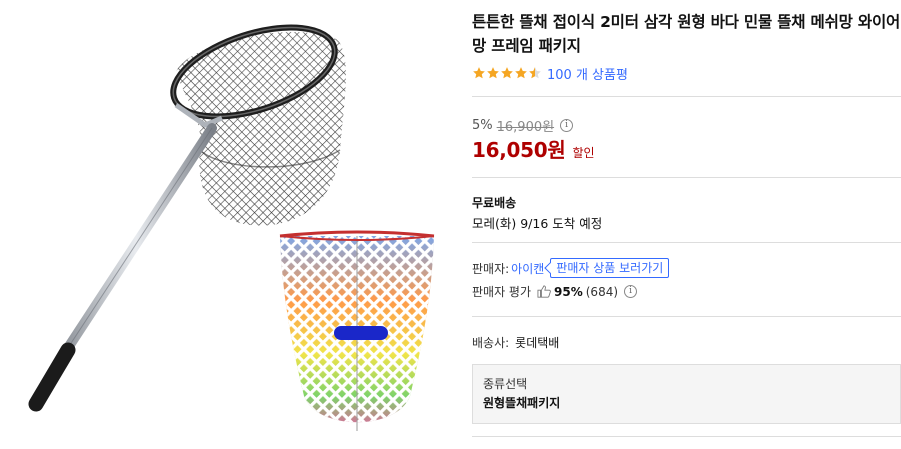 The height and width of the screenshot is (449, 901). I want to click on arrival-date: 모레(화) 9/16 도착 예정, so click(537, 223).